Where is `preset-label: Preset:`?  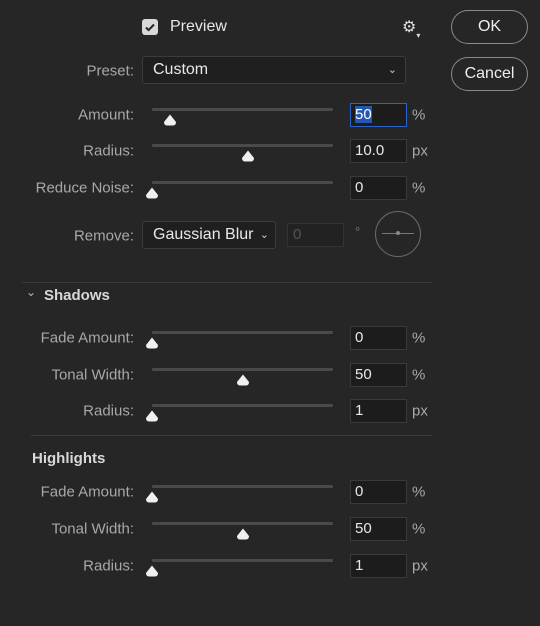 preset-label: Preset: is located at coordinates (110, 71).